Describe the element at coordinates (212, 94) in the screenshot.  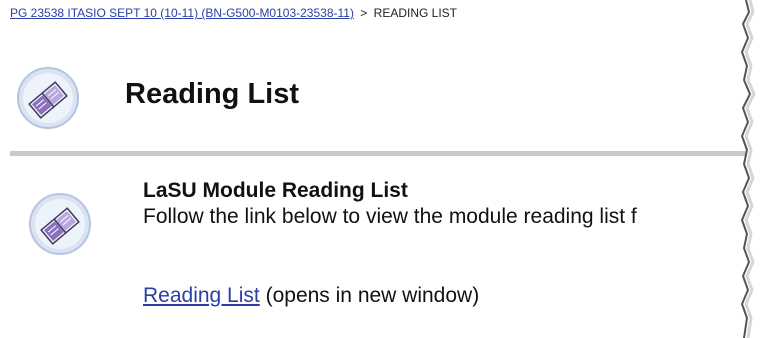
I see `page-title: Reading List` at that location.